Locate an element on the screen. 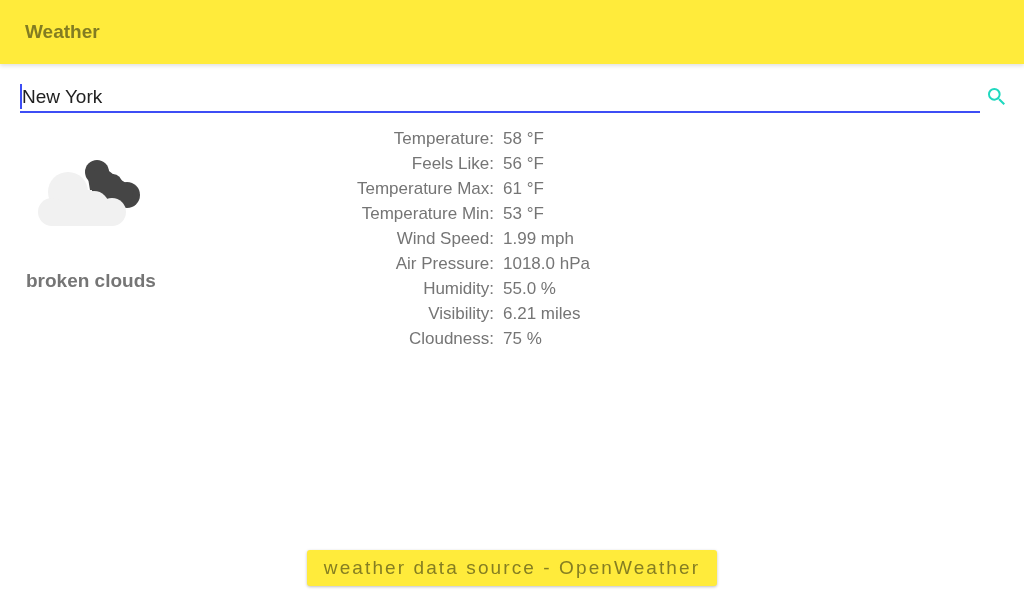  detail-value: 1018.0 hPa is located at coordinates (546, 264).